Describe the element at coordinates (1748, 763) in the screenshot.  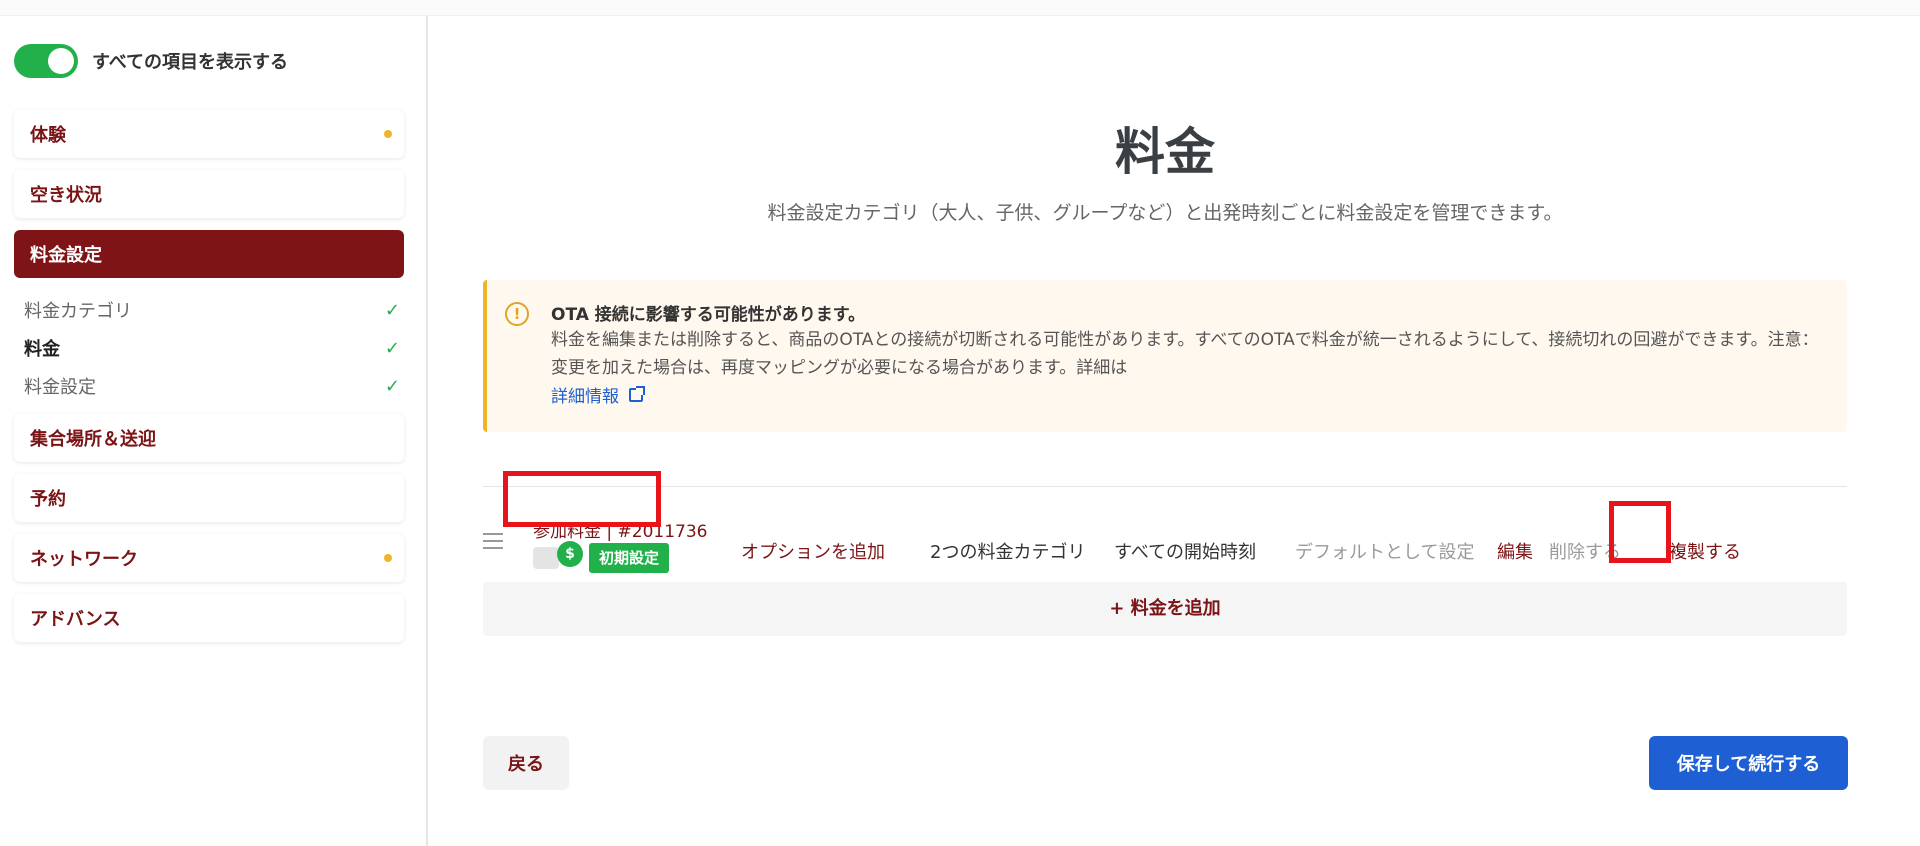
I see `save-and-continue-button: 保存して続行する` at that location.